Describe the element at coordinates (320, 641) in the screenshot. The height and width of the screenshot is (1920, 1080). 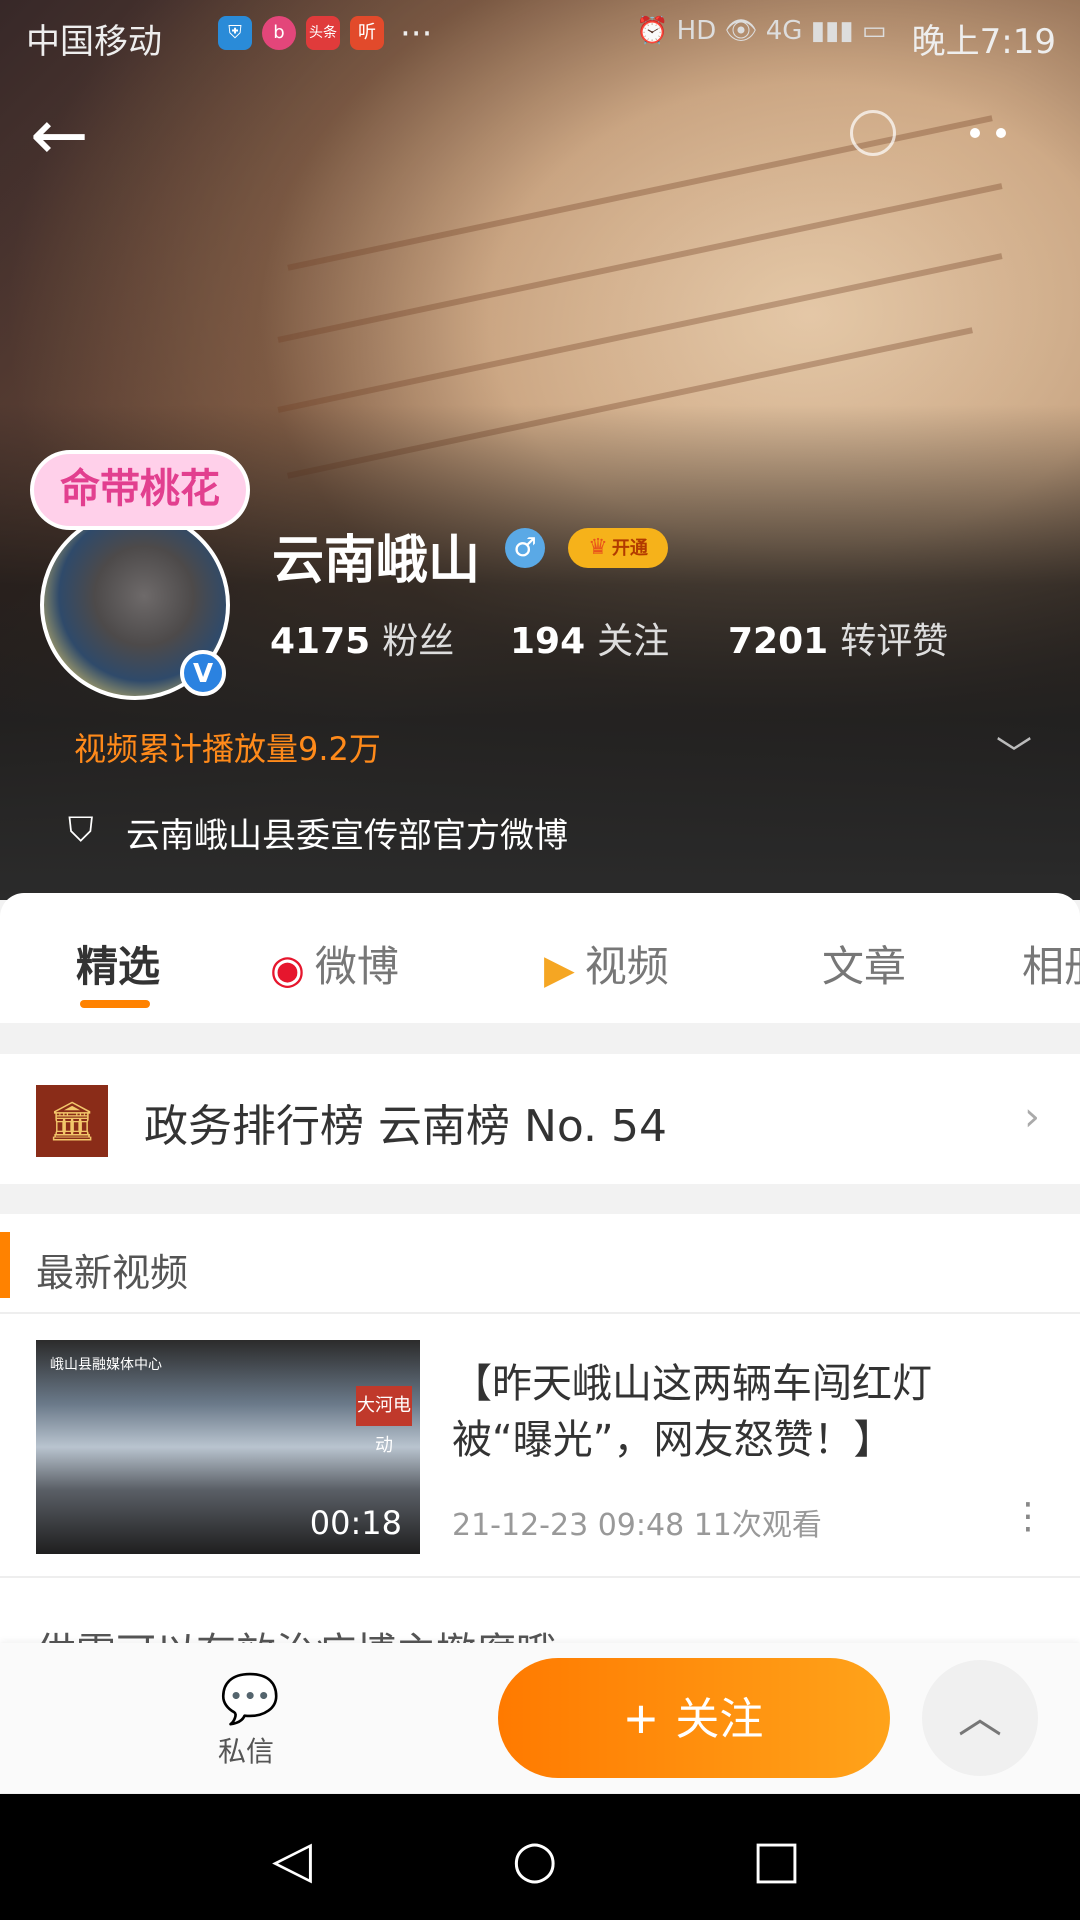
I see `followers-count: 4175` at that location.